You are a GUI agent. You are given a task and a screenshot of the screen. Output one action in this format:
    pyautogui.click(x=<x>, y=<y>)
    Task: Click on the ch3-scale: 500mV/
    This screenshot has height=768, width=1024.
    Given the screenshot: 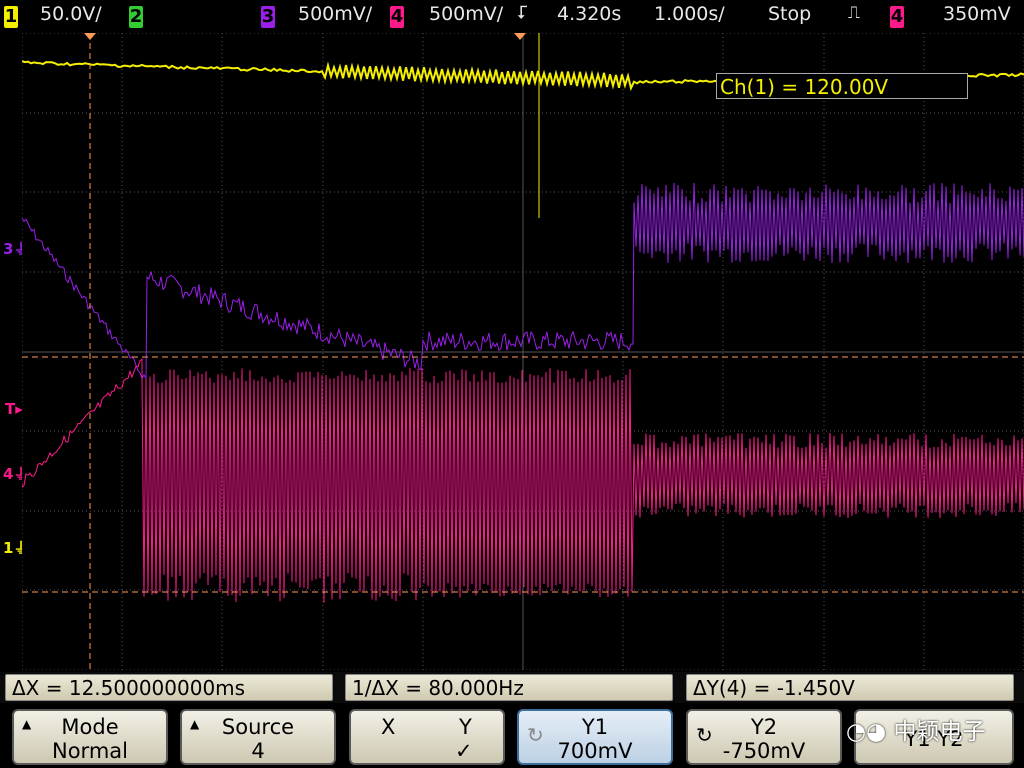 What is the action you would take?
    pyautogui.click(x=335, y=14)
    